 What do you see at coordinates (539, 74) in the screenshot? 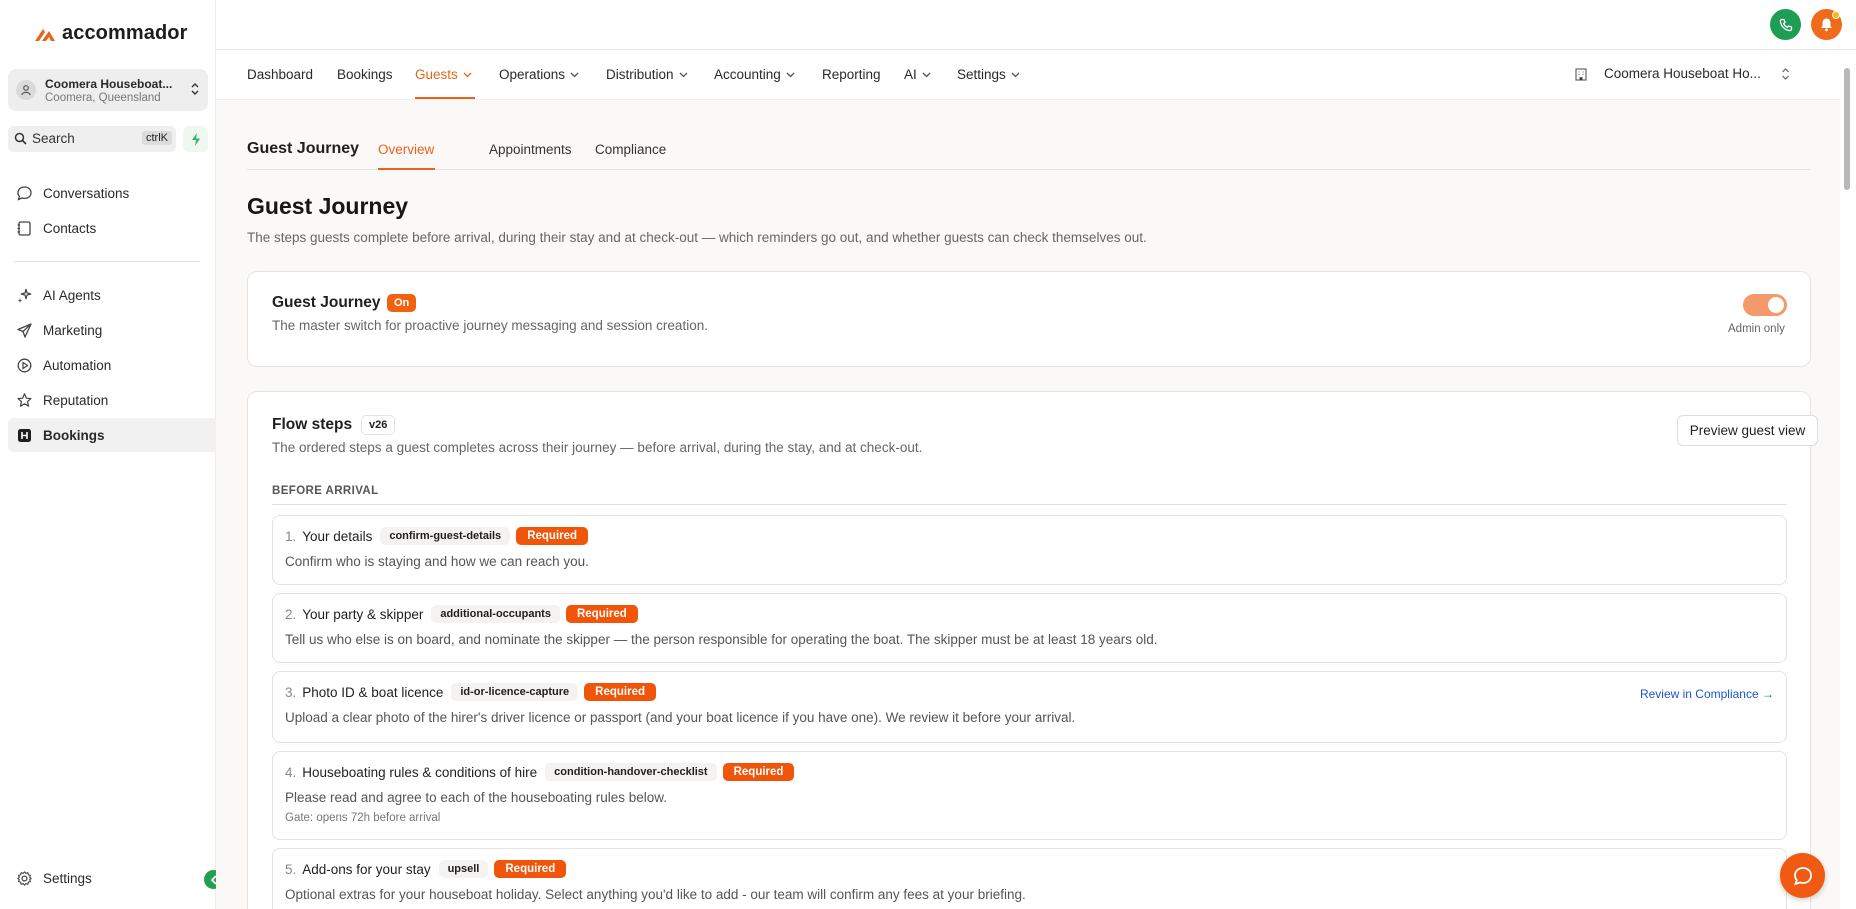
I see `nav-operations: Operations` at bounding box center [539, 74].